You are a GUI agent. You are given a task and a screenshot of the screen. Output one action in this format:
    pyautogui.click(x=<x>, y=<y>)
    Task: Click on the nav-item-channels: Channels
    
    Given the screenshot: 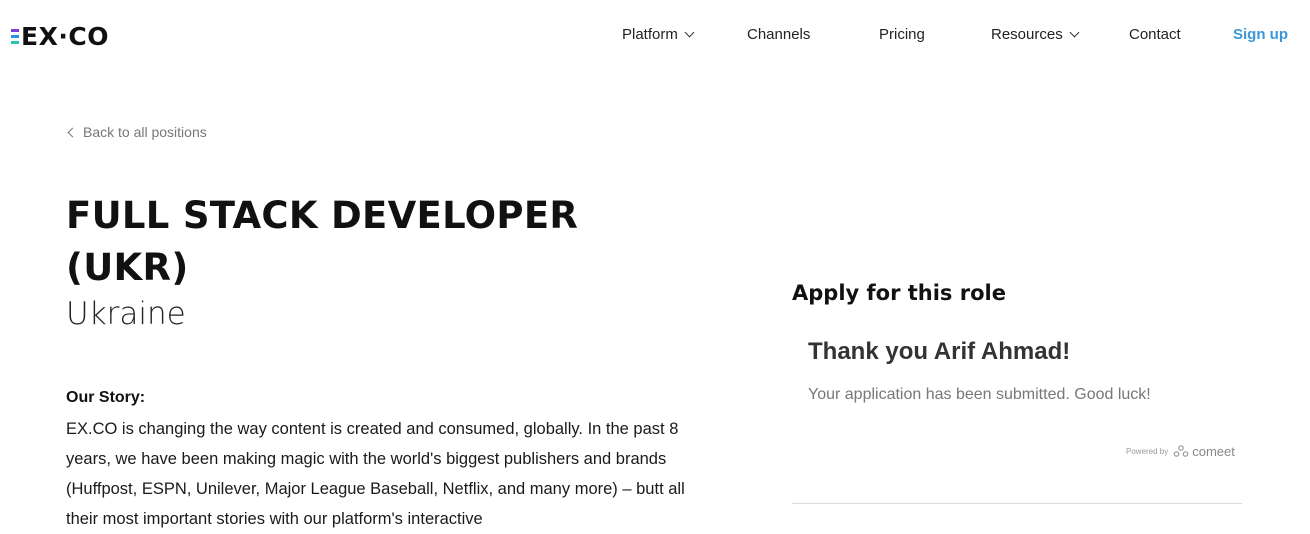 What is the action you would take?
    pyautogui.click(x=778, y=34)
    